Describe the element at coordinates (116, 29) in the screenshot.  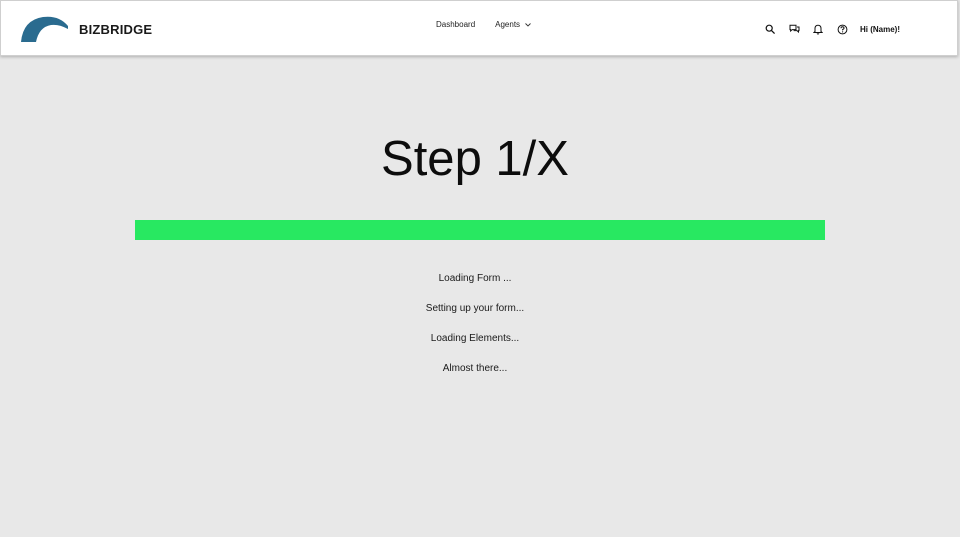
I see `brand-name: BIZBRIDGE` at that location.